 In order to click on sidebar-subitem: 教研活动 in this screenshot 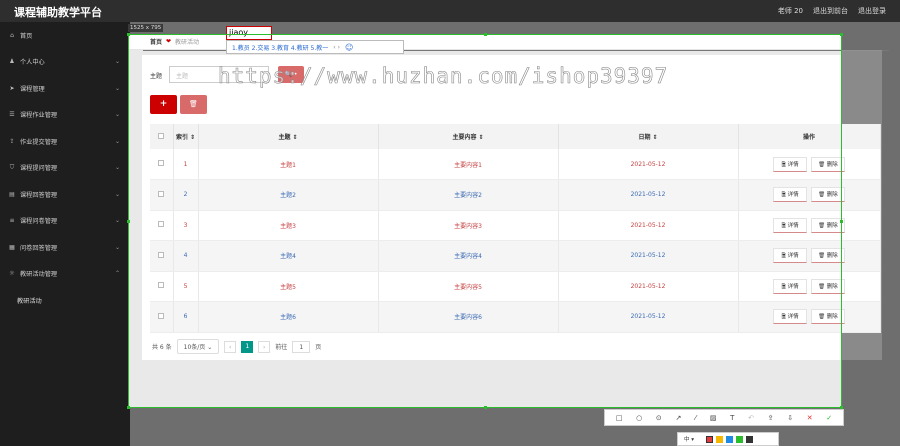, I will do `click(65, 300)`.